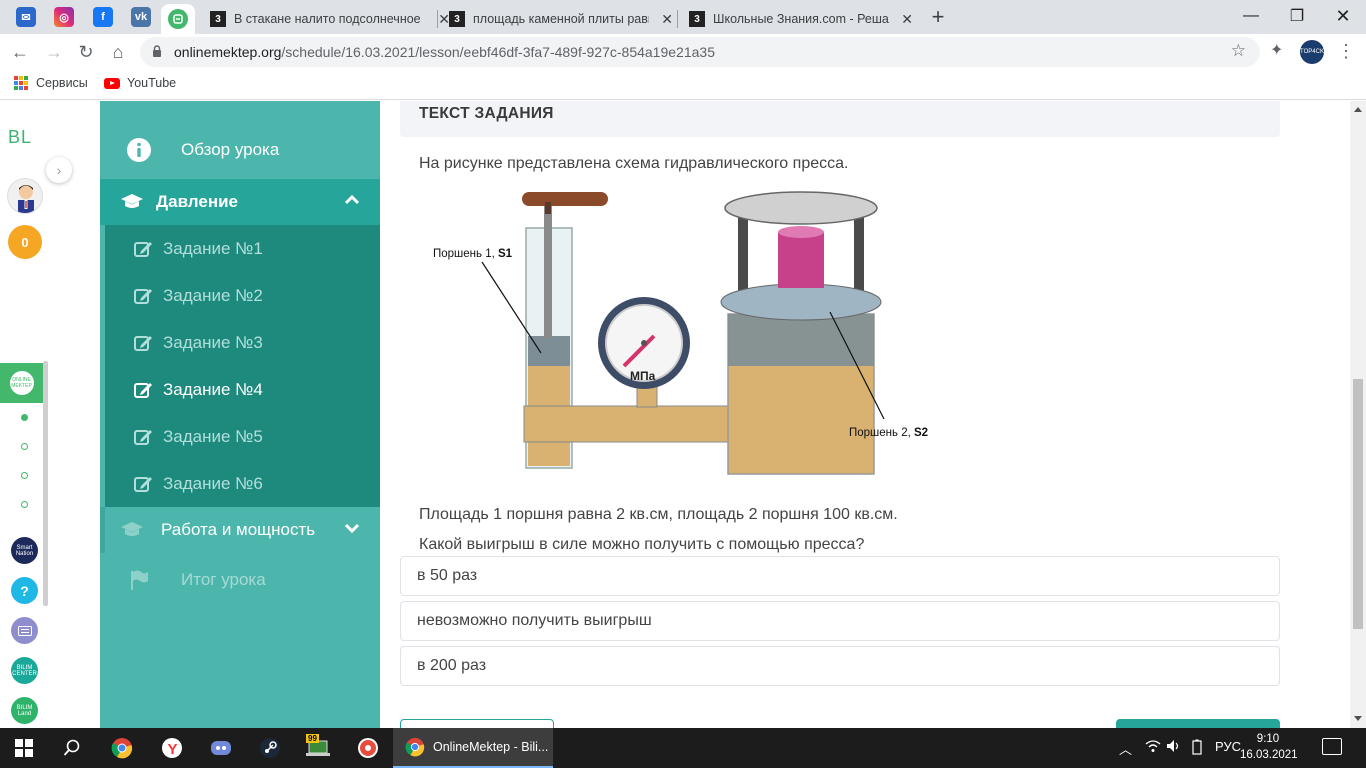 This screenshot has width=1366, height=768. Describe the element at coordinates (54, 52) in the screenshot. I see `forward-button: →` at that location.